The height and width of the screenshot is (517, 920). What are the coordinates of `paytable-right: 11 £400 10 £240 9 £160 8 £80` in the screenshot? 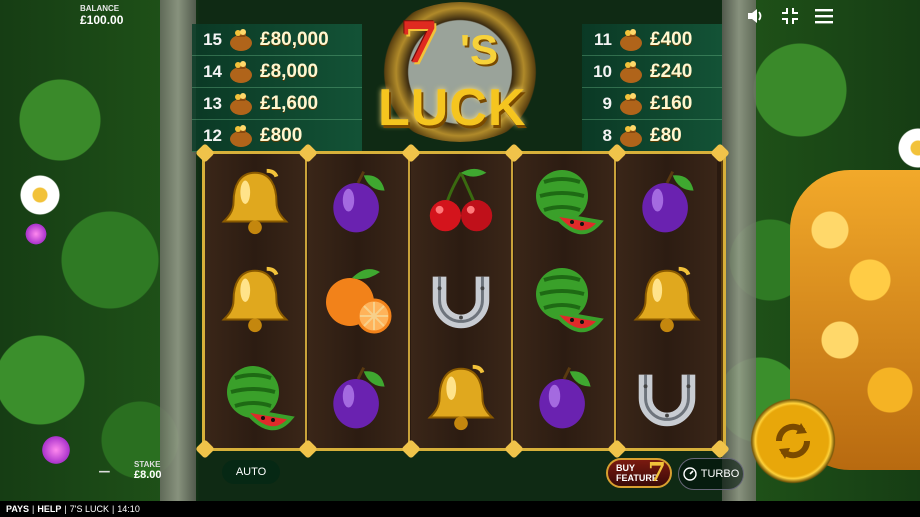 It's located at (652, 88).